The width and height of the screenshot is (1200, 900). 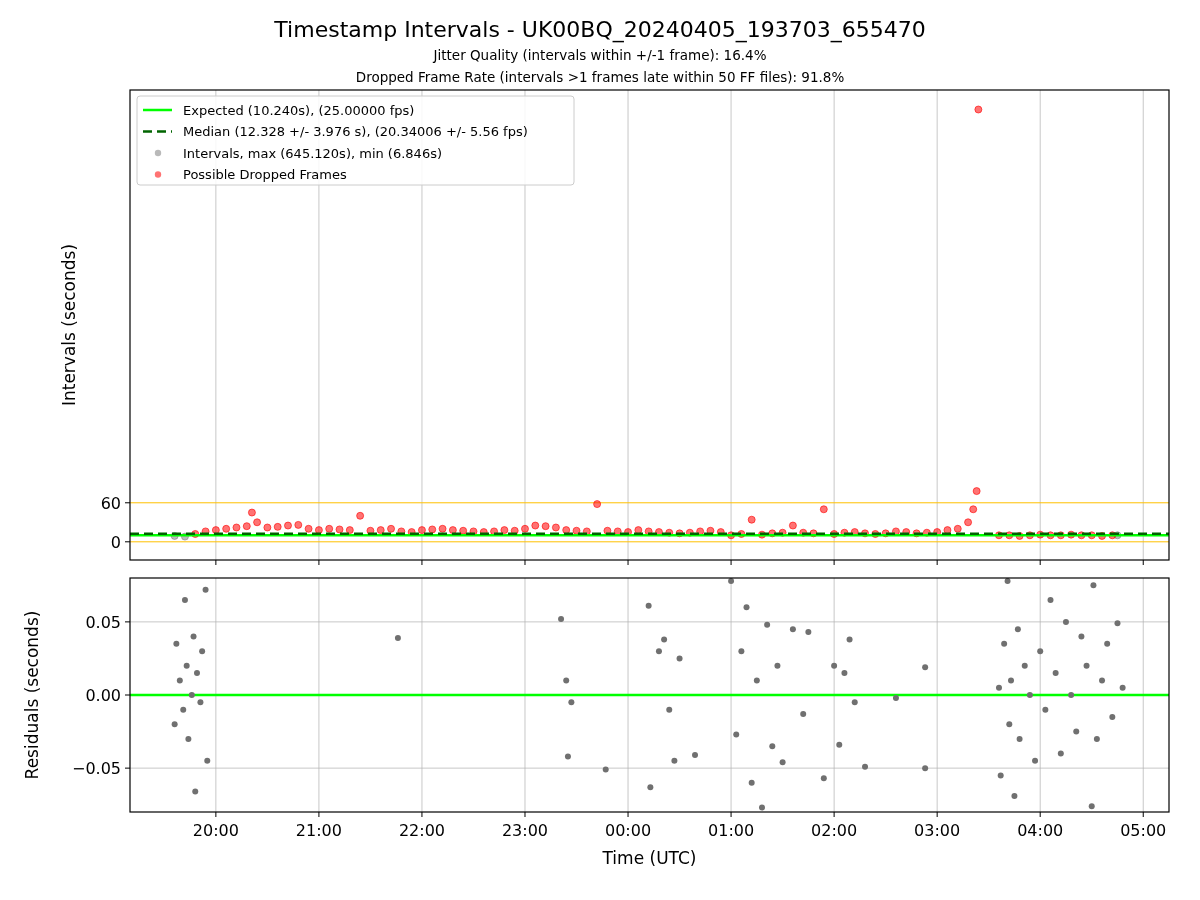 I want to click on chart-subtitle: Jitter Quality (intervals within +/-1 frame): 16.4%, so click(x=600, y=55).